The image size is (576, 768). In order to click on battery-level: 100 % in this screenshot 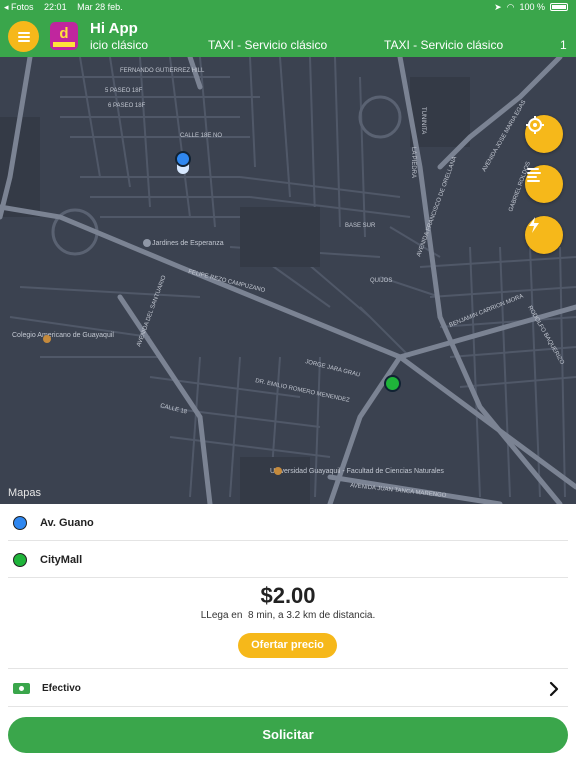, I will do `click(532, 7)`.